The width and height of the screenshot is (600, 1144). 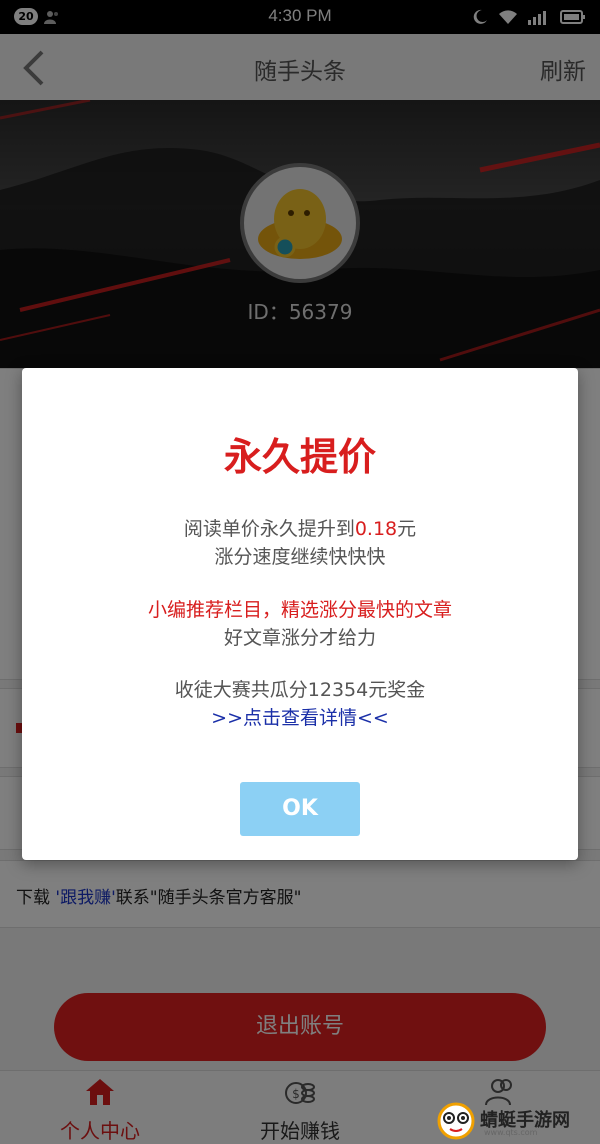 What do you see at coordinates (269, 529) in the screenshot?
I see `price-line-prefix: 阅读单价永久提升到` at bounding box center [269, 529].